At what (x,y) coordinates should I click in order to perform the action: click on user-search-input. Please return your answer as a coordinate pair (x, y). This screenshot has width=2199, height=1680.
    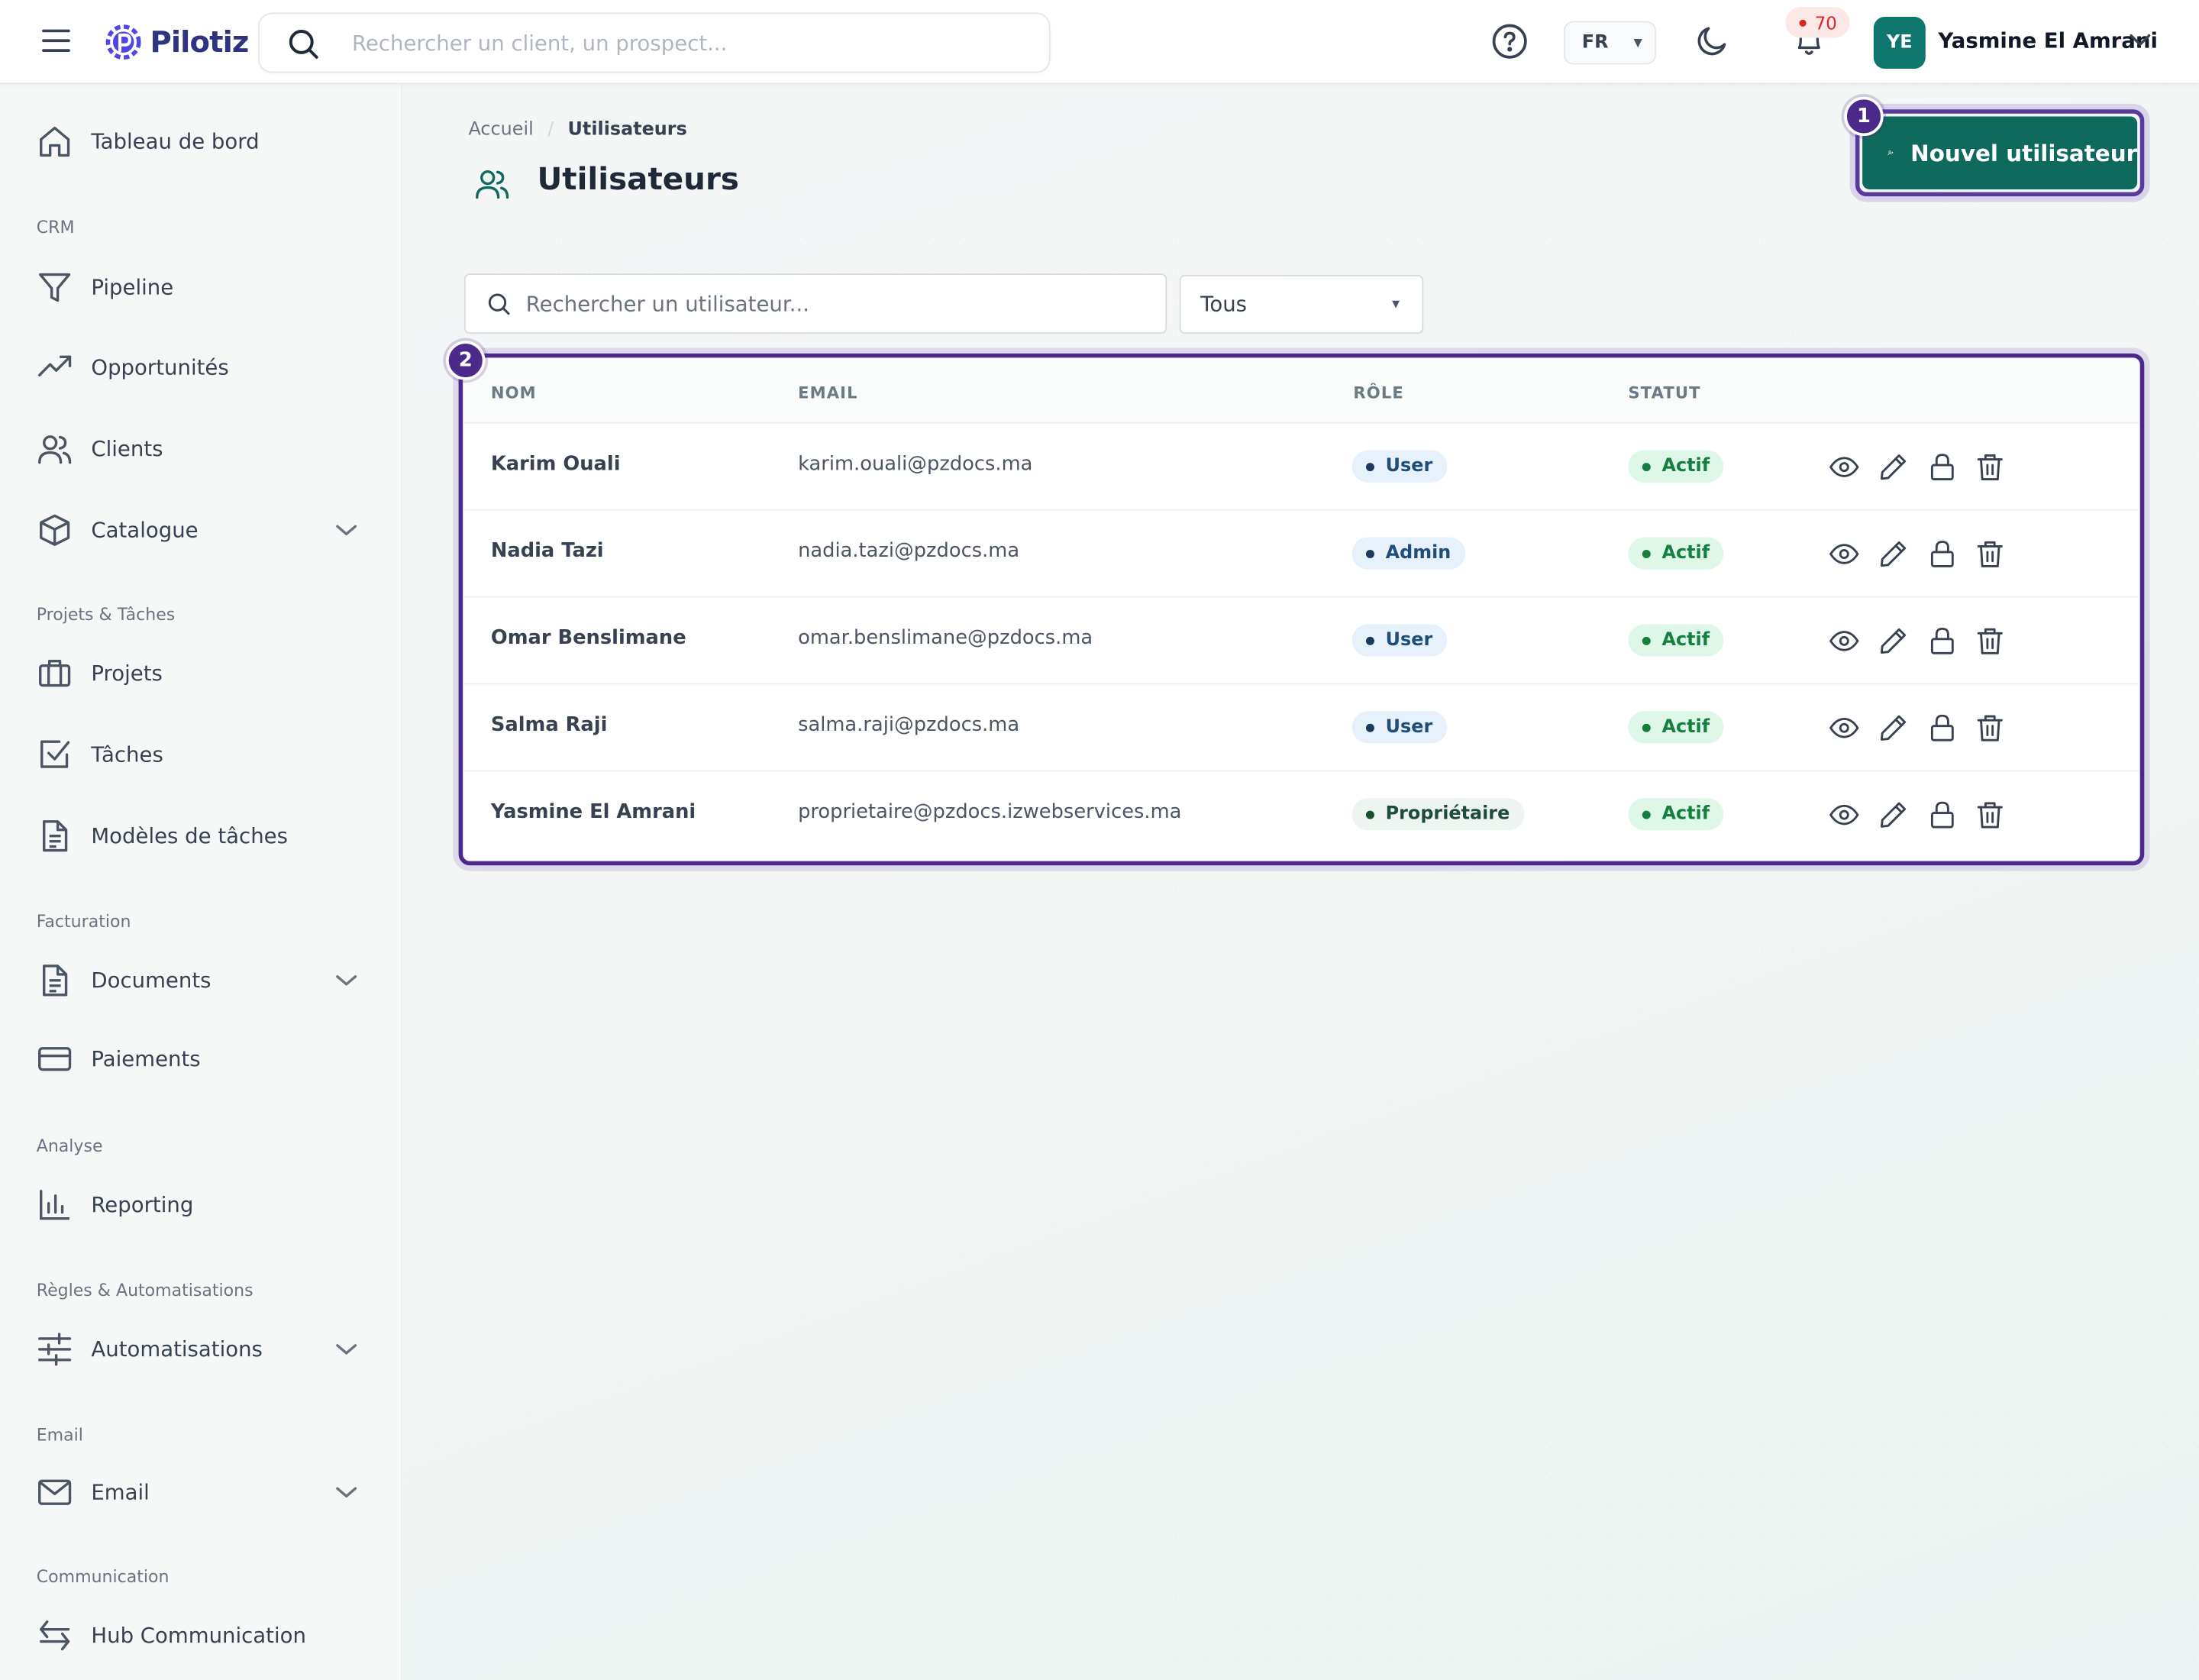
    Looking at the image, I should click on (834, 304).